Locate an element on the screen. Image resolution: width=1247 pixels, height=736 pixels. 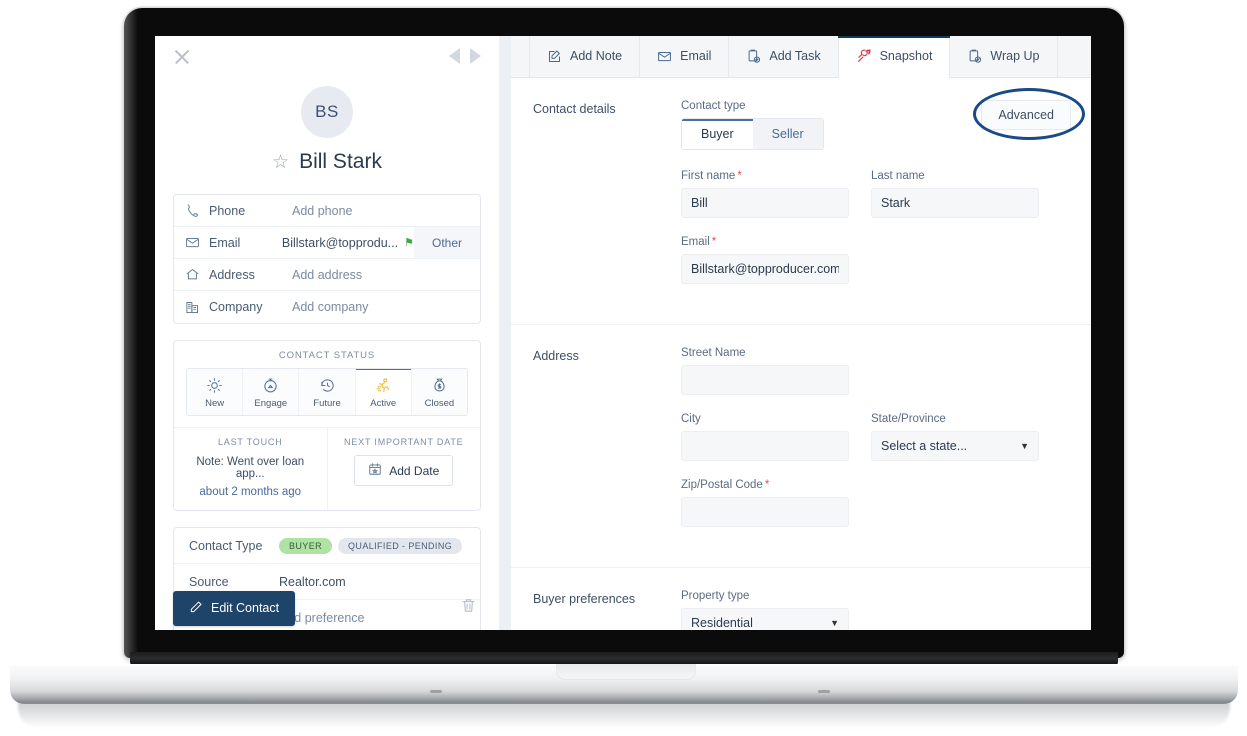
laptop-foot-left is located at coordinates (436, 691).